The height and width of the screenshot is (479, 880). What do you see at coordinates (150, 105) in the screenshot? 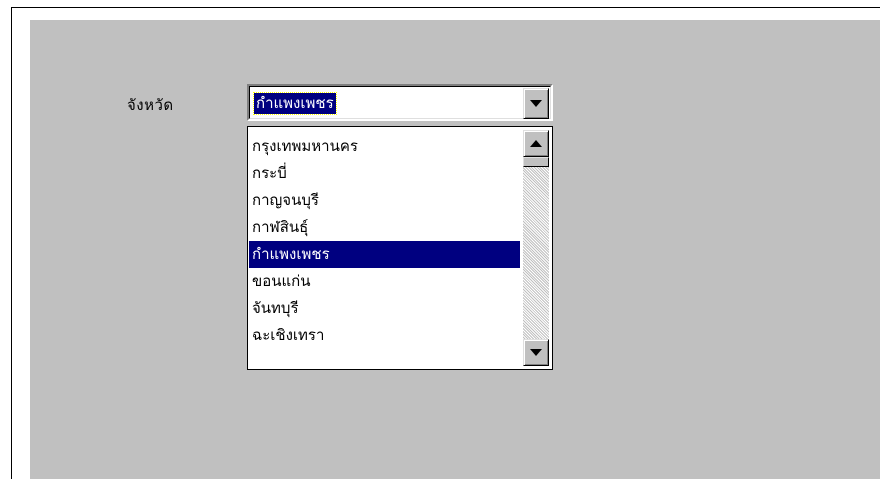
I see `province-label: จังหวัด` at bounding box center [150, 105].